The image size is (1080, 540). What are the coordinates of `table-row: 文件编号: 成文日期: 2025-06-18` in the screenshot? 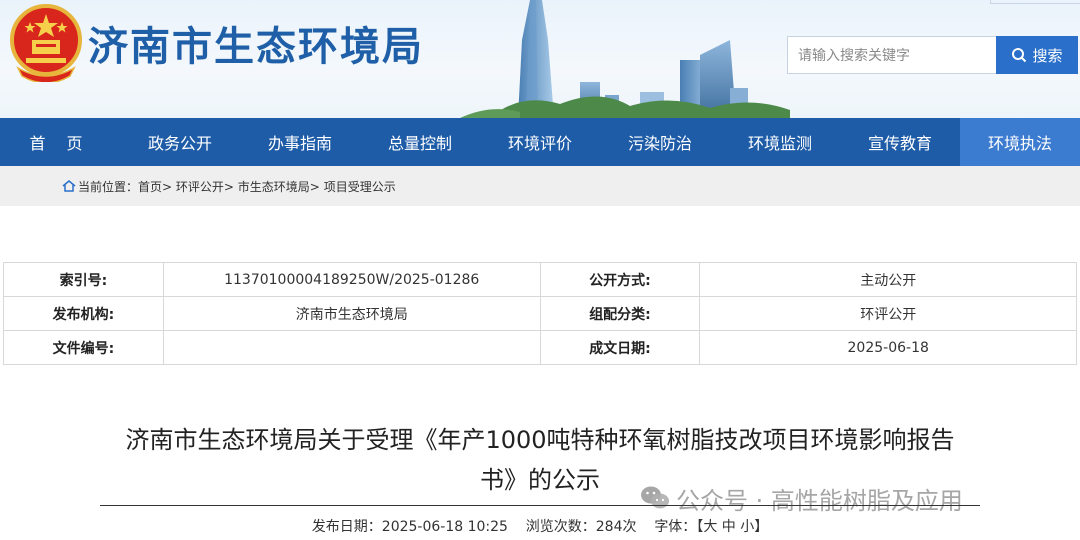 It's located at (540, 347).